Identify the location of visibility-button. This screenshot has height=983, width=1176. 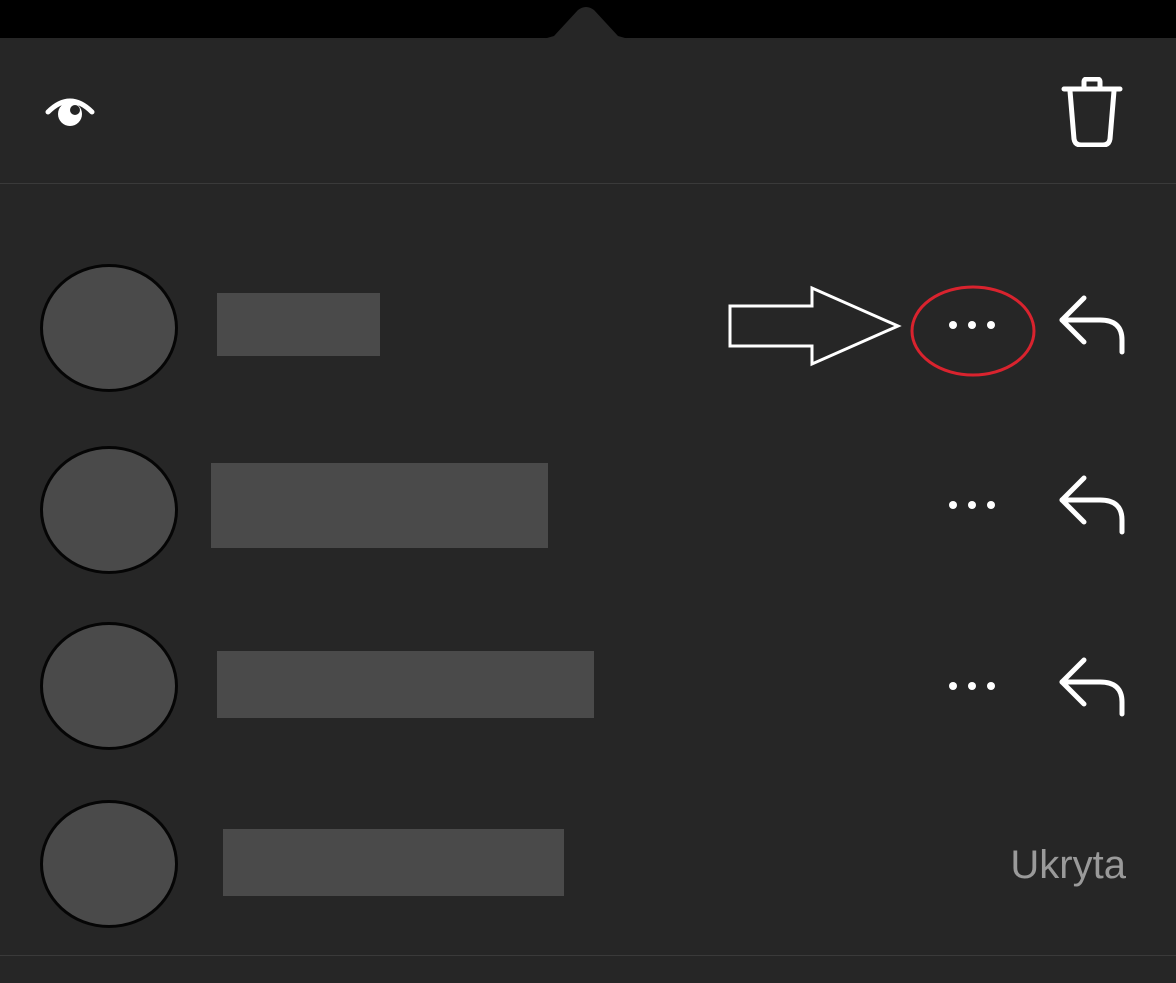
(70, 110).